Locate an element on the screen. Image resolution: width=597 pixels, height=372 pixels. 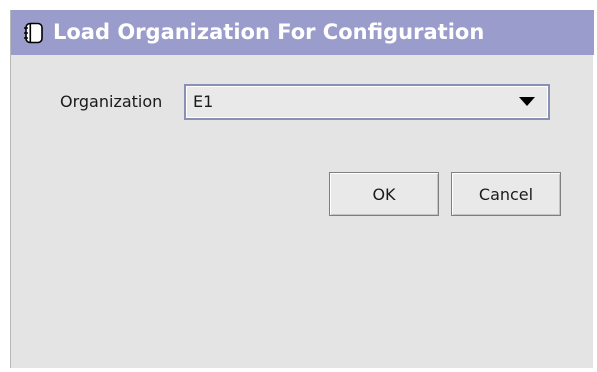
dialog-titlebar: Load Organization For Configuration is located at coordinates (302, 32).